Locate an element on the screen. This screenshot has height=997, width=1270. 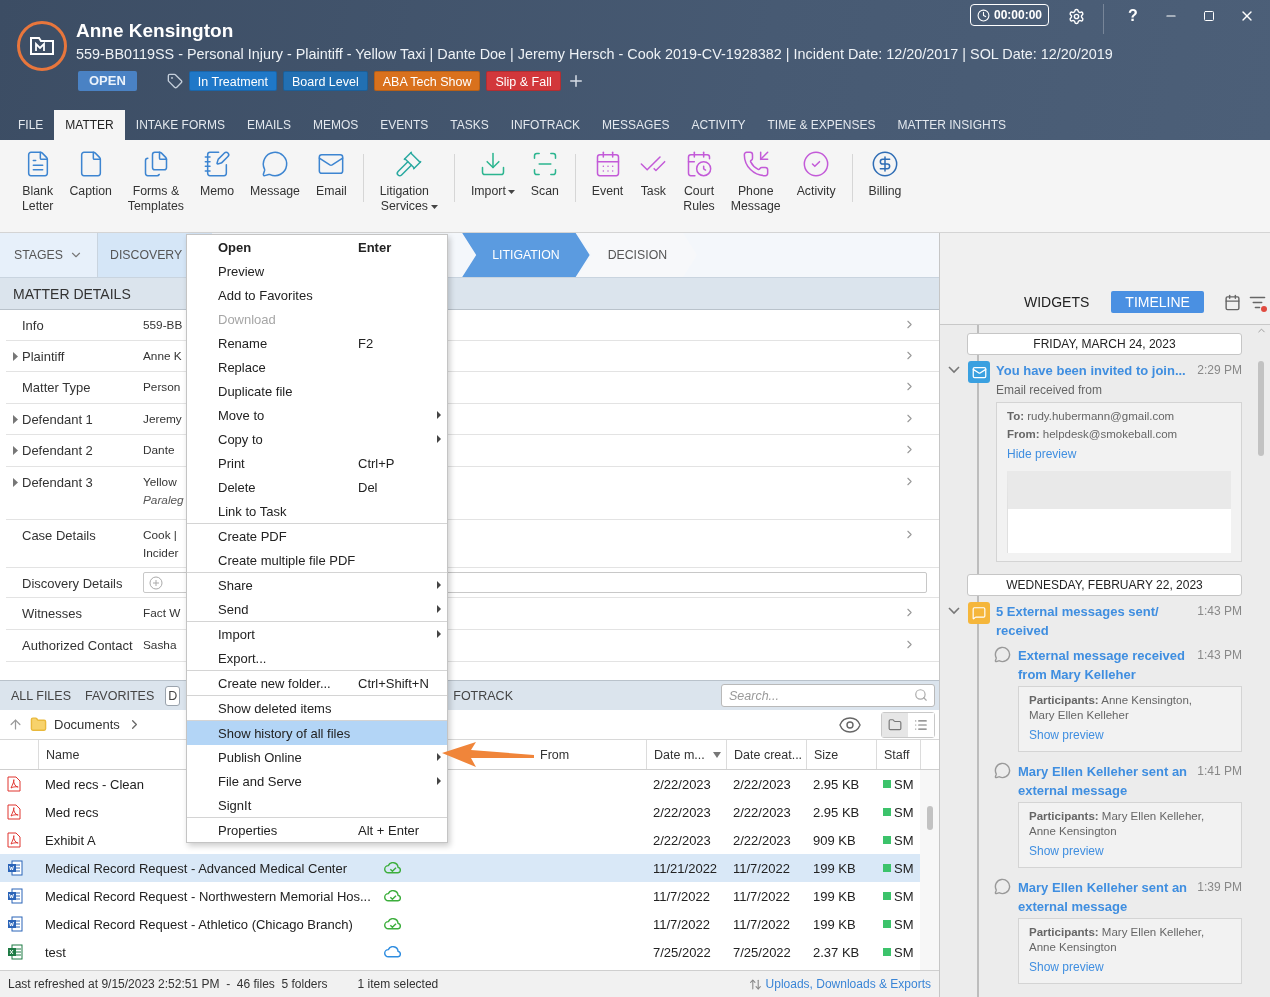
ribbon-button: Scan is located at coordinates (544, 174).